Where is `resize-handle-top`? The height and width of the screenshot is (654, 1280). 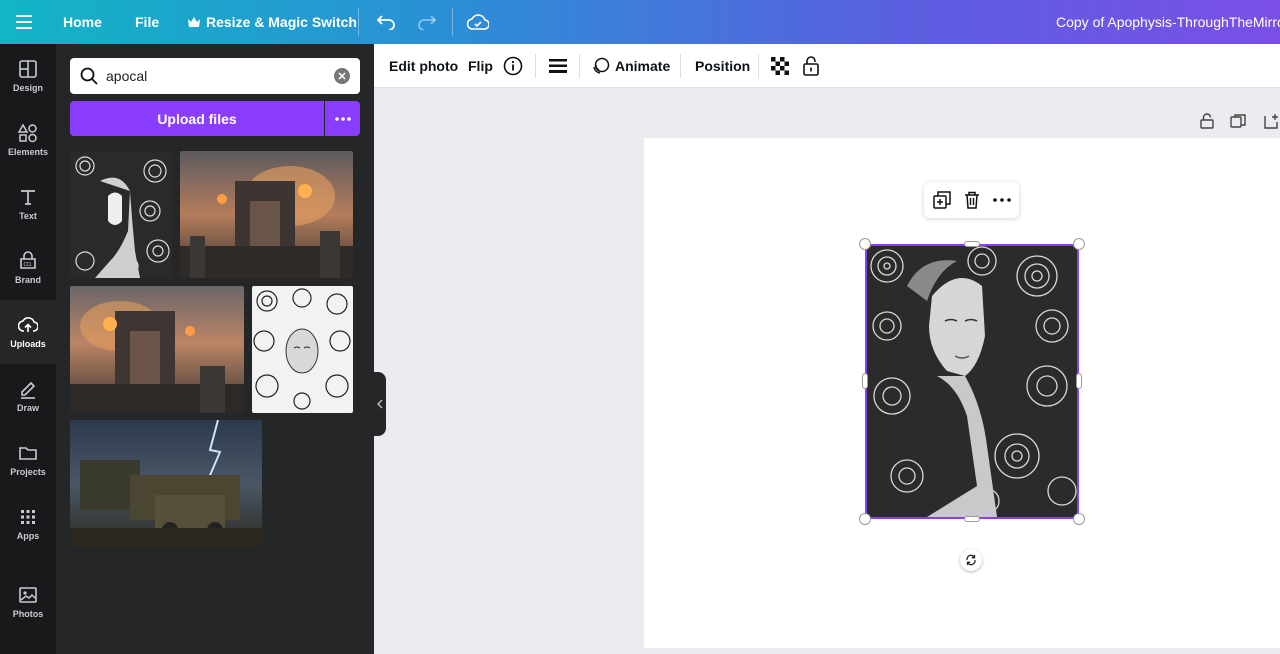
resize-handle-top is located at coordinates (972, 244).